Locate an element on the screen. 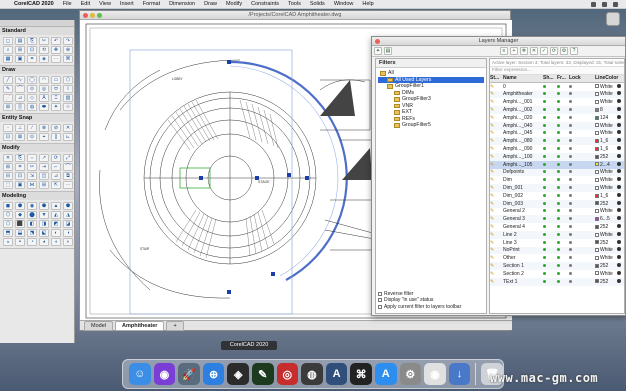 The image size is (626, 391). corelcad-draw-icon: ✎ is located at coordinates (262, 374).